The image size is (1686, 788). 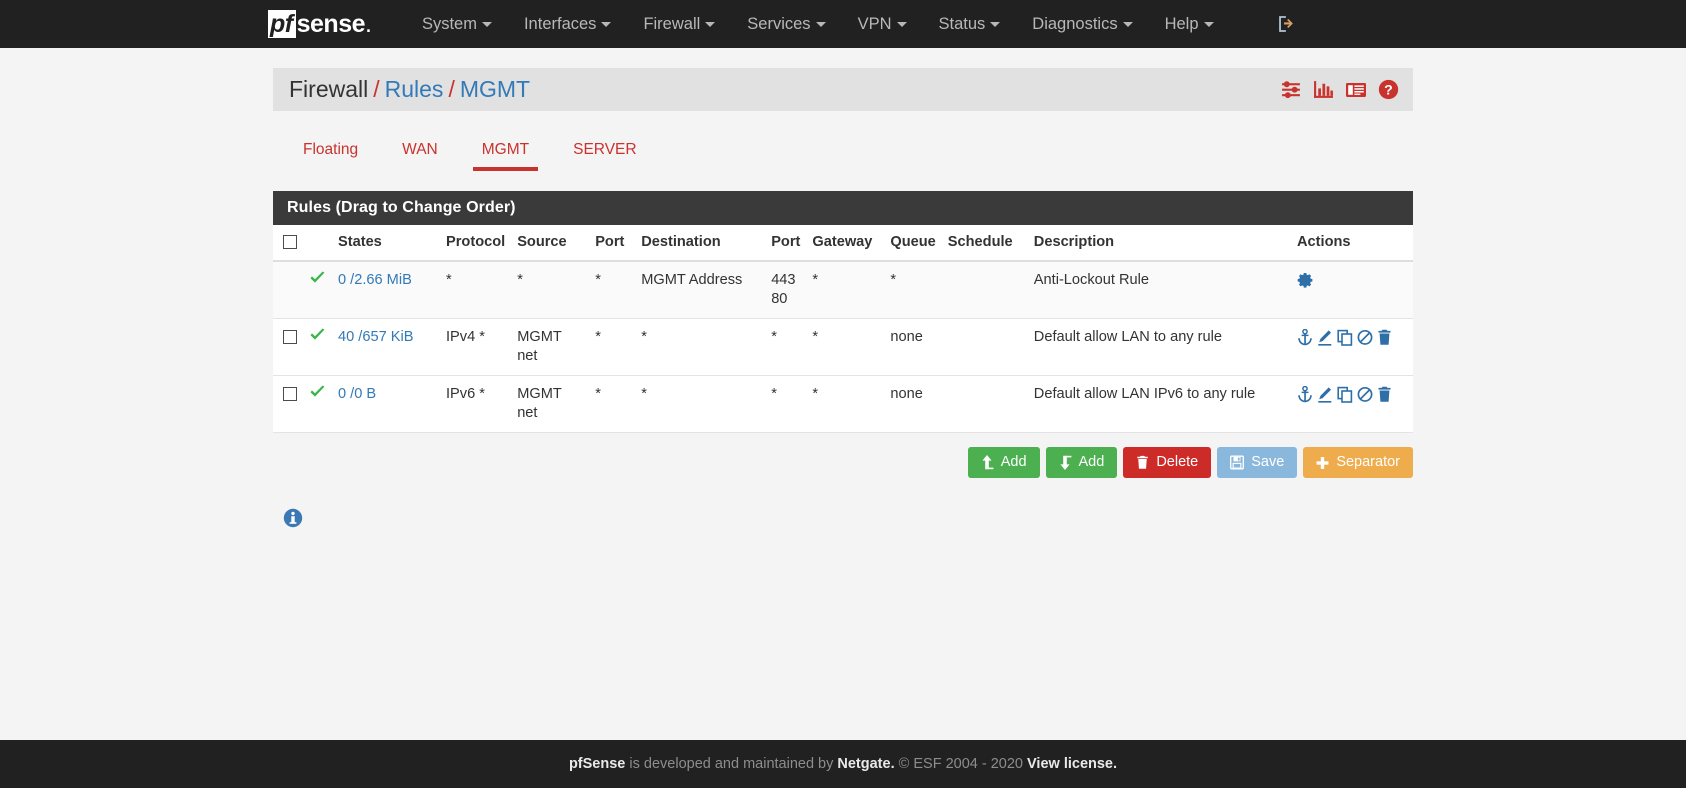 I want to click on tab-mgmt: MGMT, so click(x=505, y=152).